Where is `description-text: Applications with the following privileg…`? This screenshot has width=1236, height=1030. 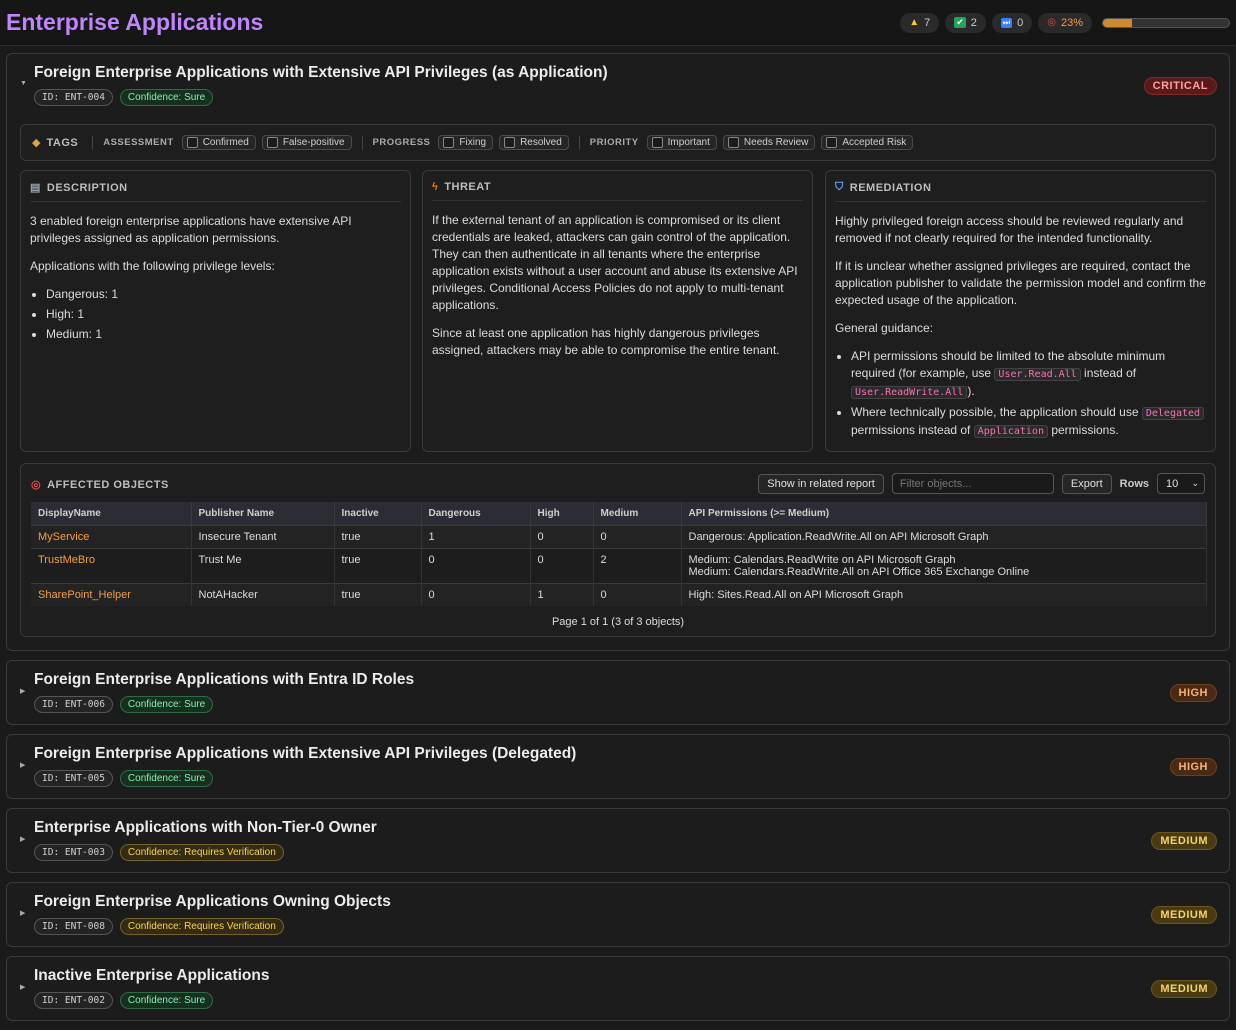
description-text: Applications with the following privileg… is located at coordinates (152, 266).